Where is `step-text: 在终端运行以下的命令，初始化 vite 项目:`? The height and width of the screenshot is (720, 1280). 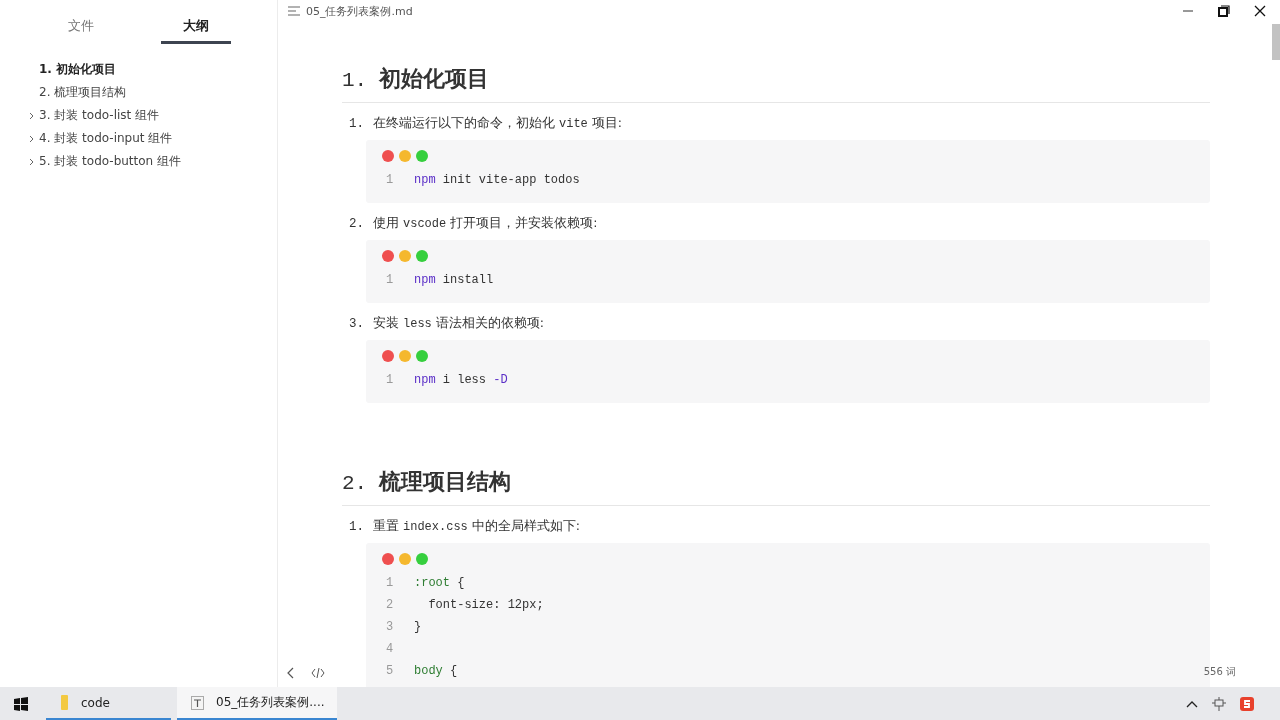
step-text: 在终端运行以下的命令，初始化 vite 项目: is located at coordinates (497, 123).